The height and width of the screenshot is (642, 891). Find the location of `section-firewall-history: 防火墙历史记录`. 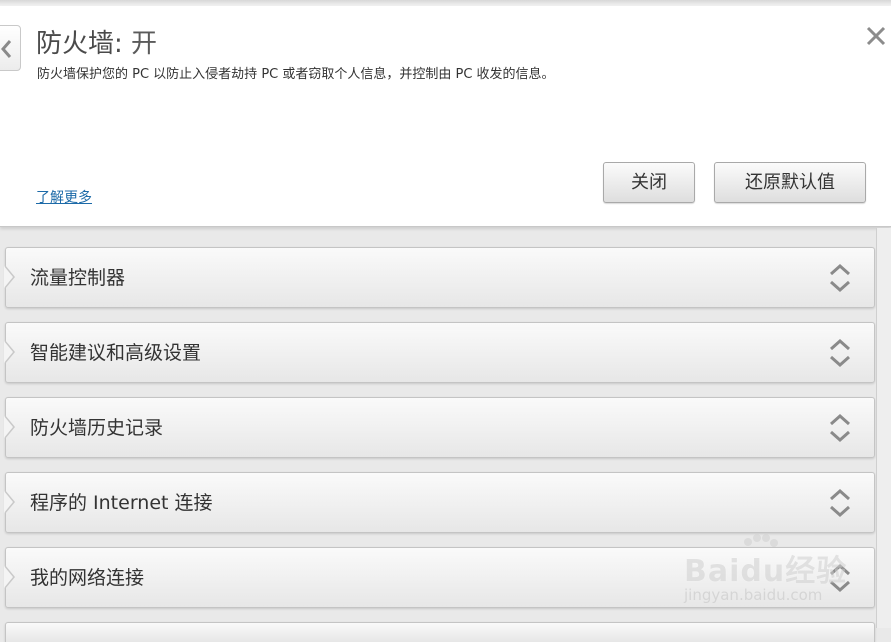

section-firewall-history: 防火墙历史记录 is located at coordinates (439, 427).